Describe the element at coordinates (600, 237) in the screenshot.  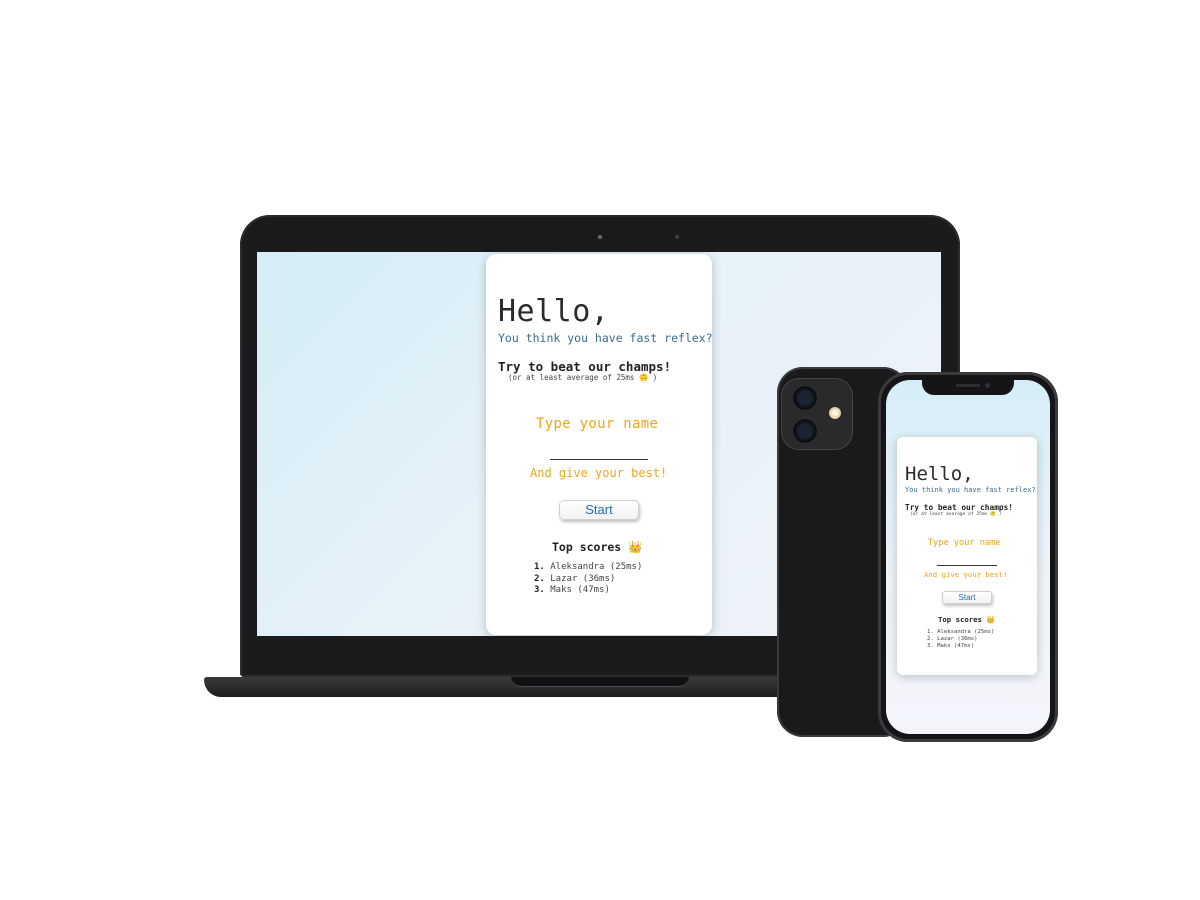
I see `laptop-camera` at that location.